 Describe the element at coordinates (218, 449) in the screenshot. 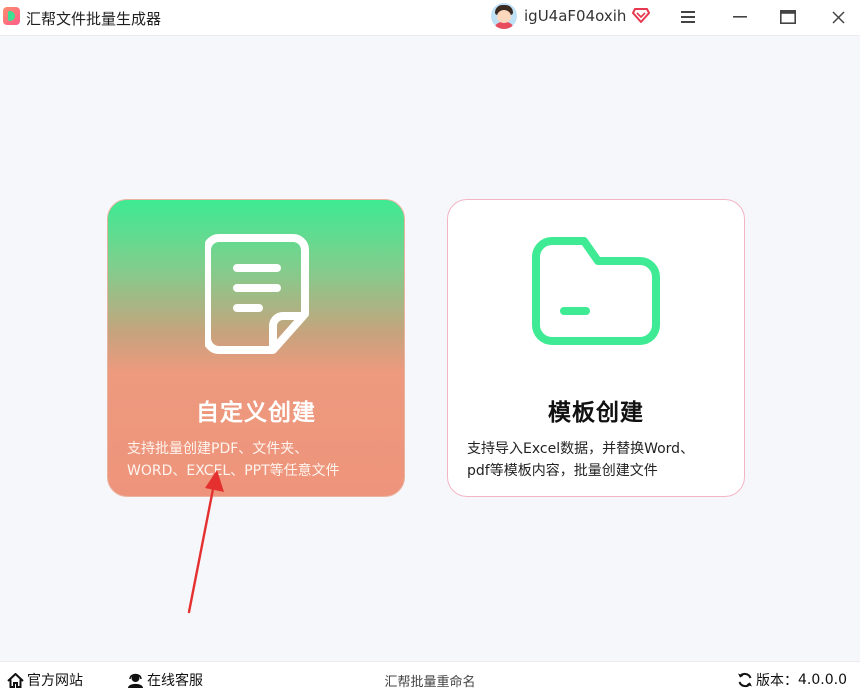

I see `custom-desc-line-1: 支持批量创建PDF、文件夹、` at that location.